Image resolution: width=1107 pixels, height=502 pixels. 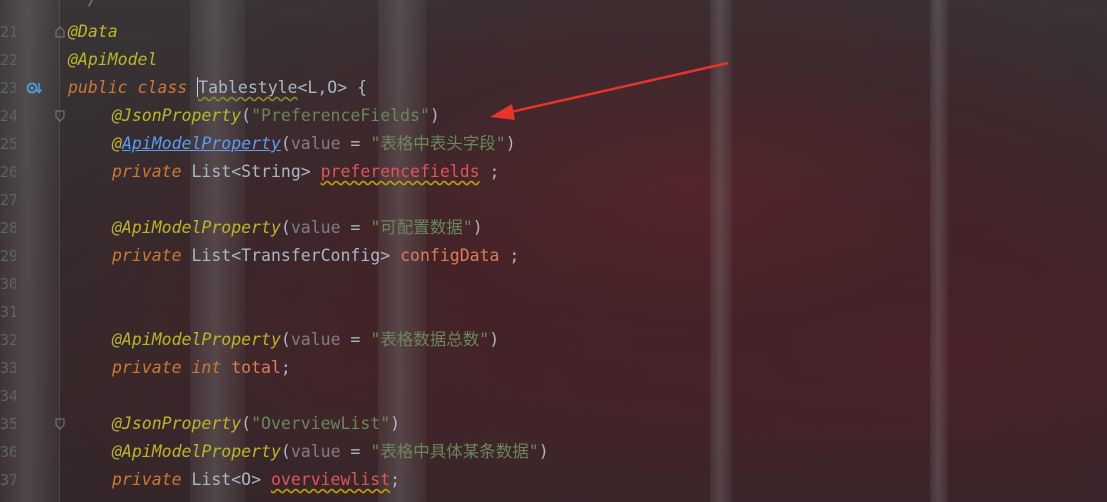 What do you see at coordinates (400, 171) in the screenshot?
I see `field-name: preferencefields` at bounding box center [400, 171].